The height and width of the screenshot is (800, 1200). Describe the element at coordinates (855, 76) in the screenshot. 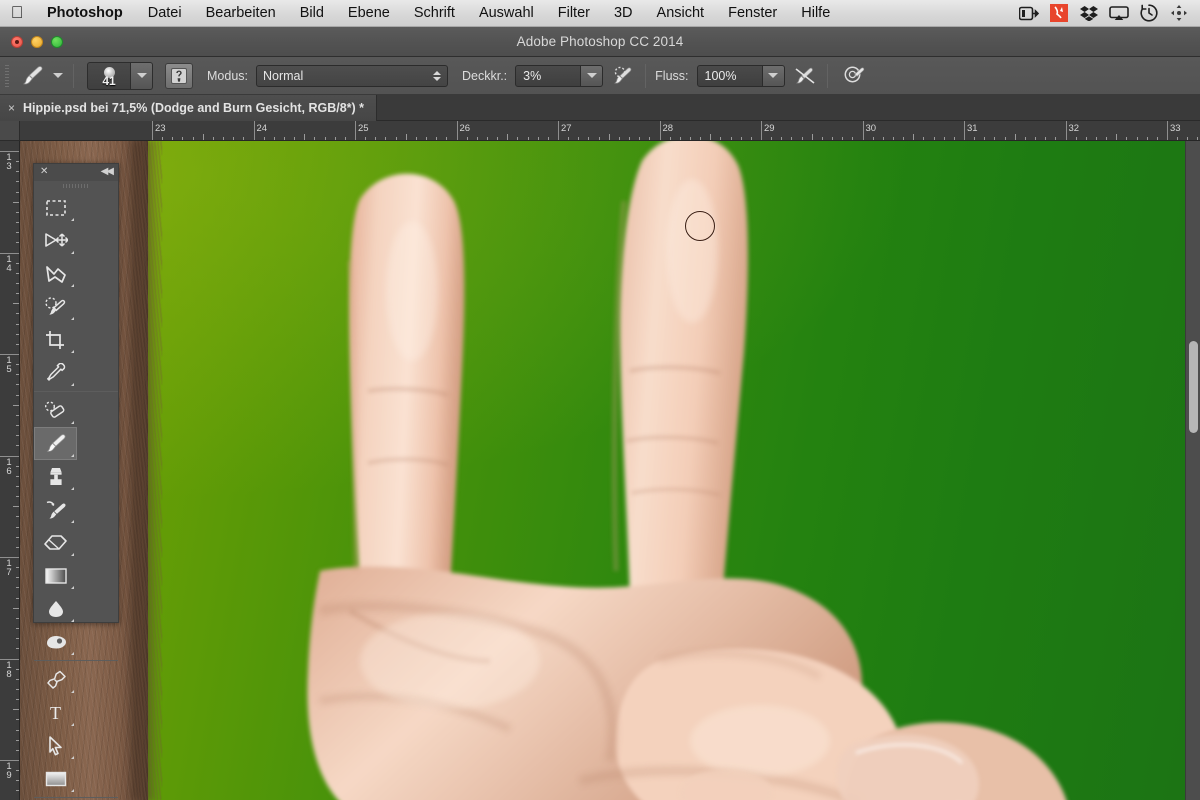

I see `brush-angle-icon` at that location.